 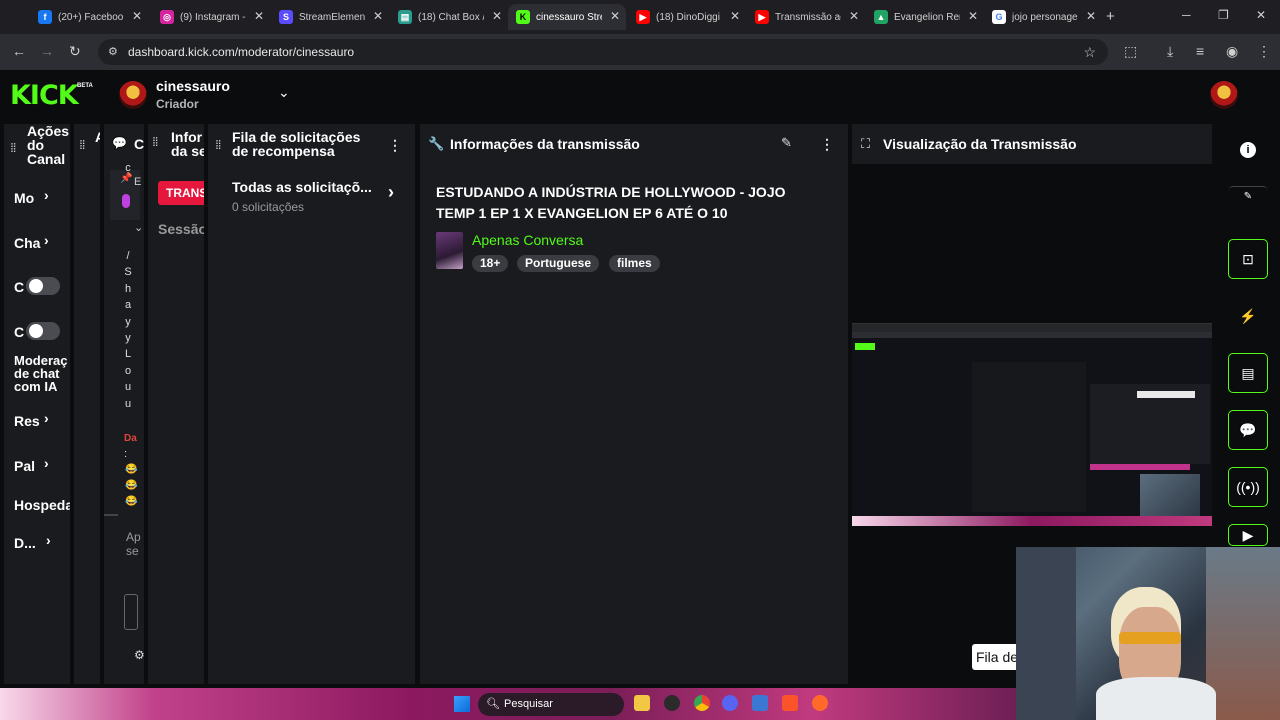 What do you see at coordinates (528, 704) in the screenshot?
I see `search-label: Pesquisar` at bounding box center [528, 704].